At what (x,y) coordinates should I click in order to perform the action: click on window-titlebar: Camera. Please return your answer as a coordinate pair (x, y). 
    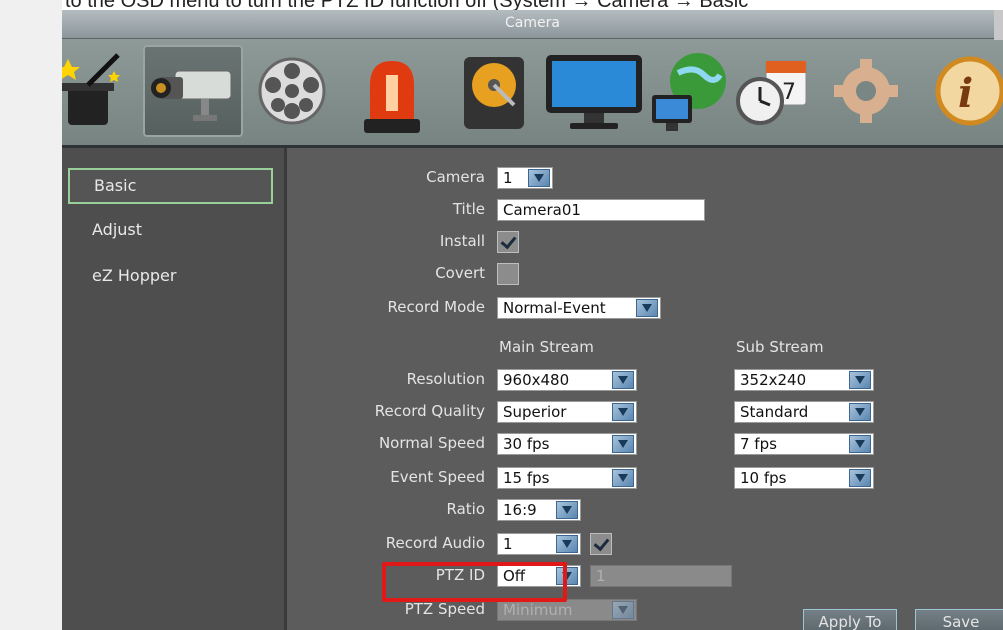
    Looking at the image, I should click on (532, 24).